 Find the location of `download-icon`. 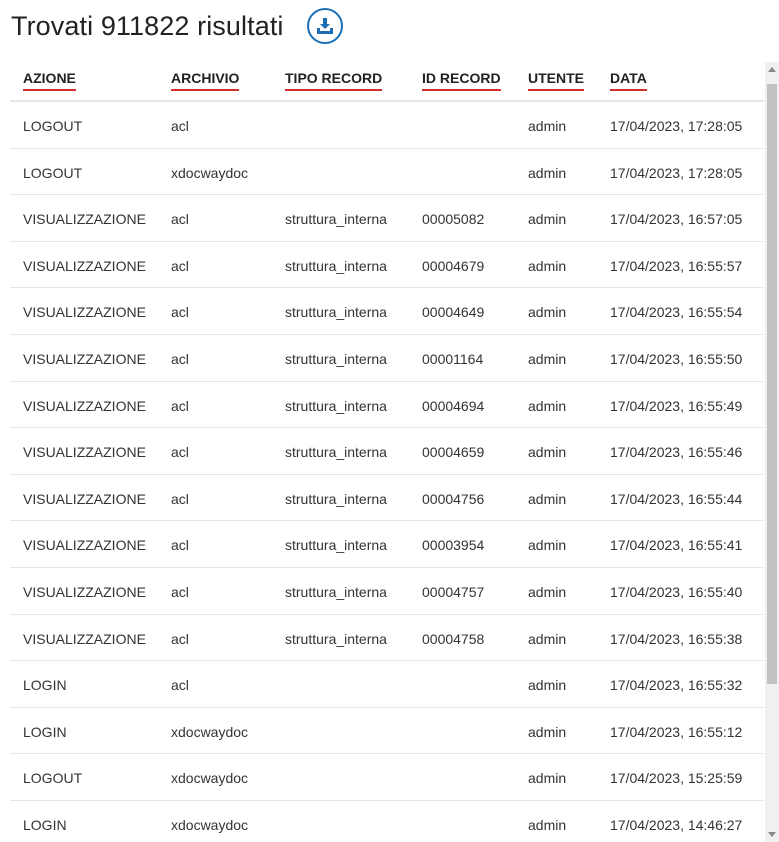

download-icon is located at coordinates (325, 26).